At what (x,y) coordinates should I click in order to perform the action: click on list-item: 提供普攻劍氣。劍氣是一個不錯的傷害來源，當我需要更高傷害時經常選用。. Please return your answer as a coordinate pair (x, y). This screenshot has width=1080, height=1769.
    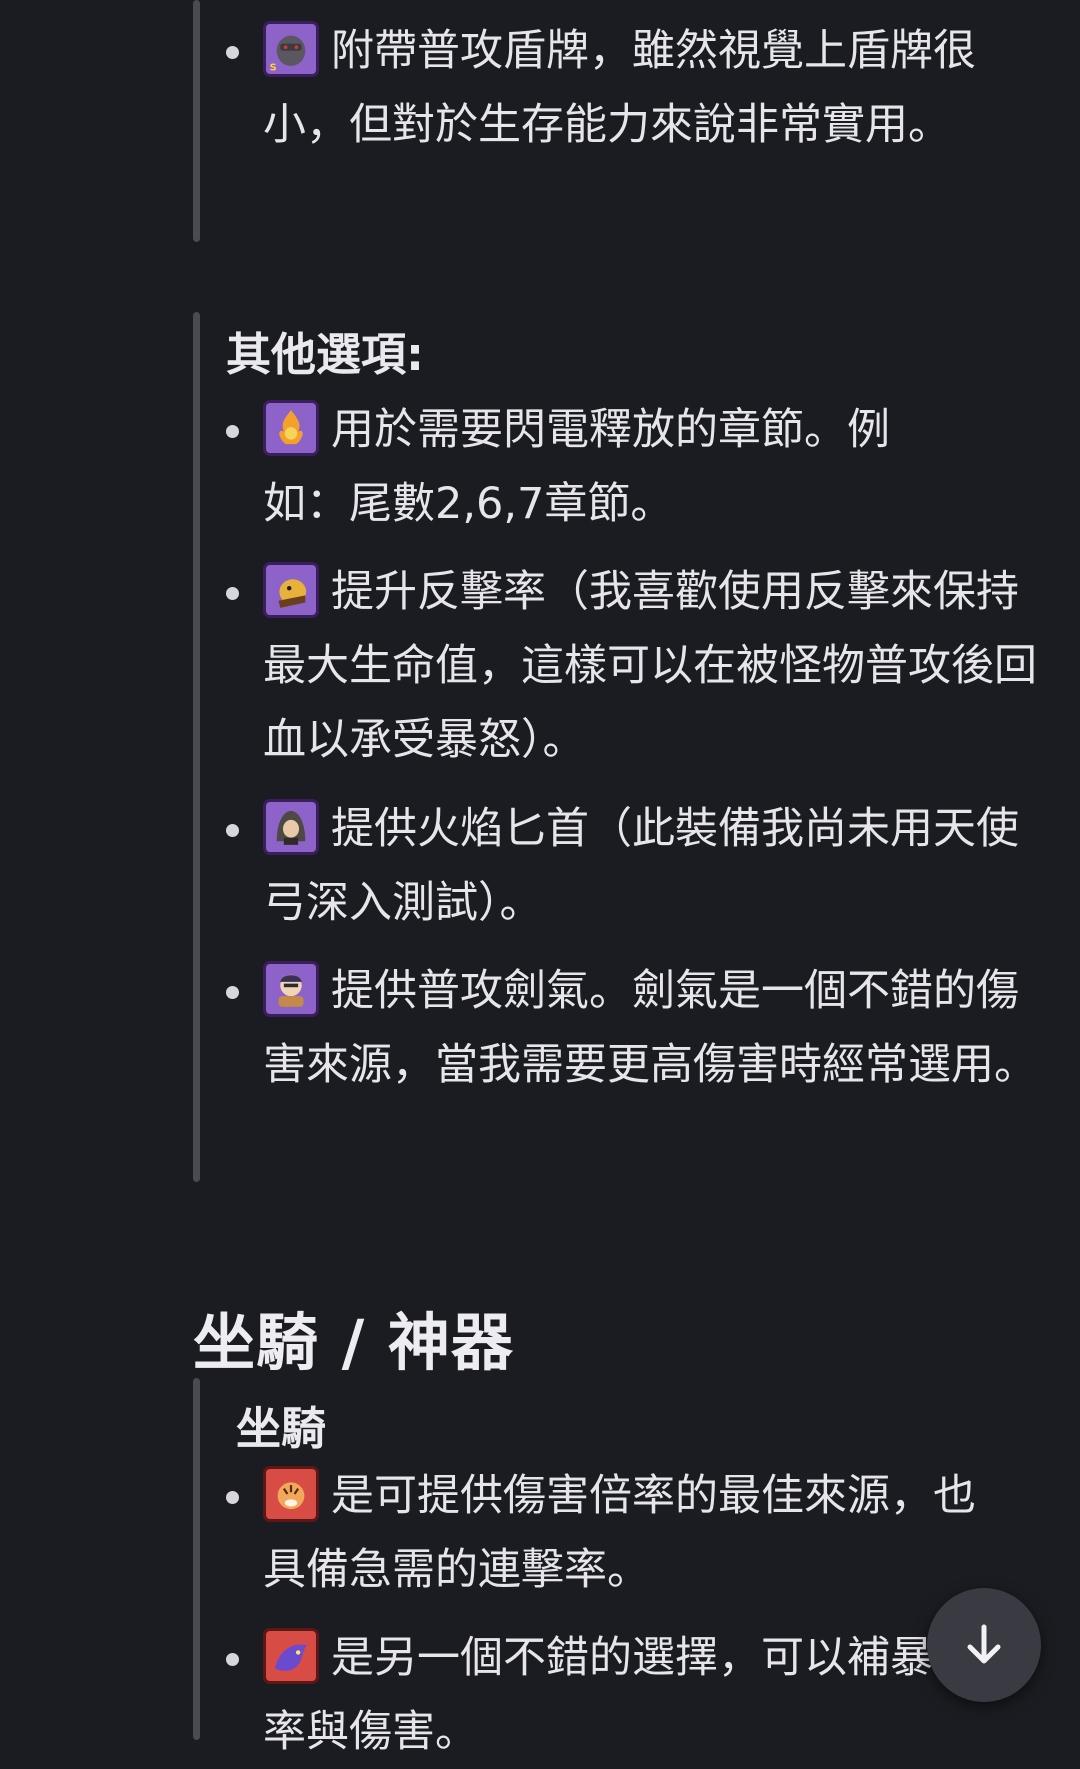
    Looking at the image, I should click on (631, 1028).